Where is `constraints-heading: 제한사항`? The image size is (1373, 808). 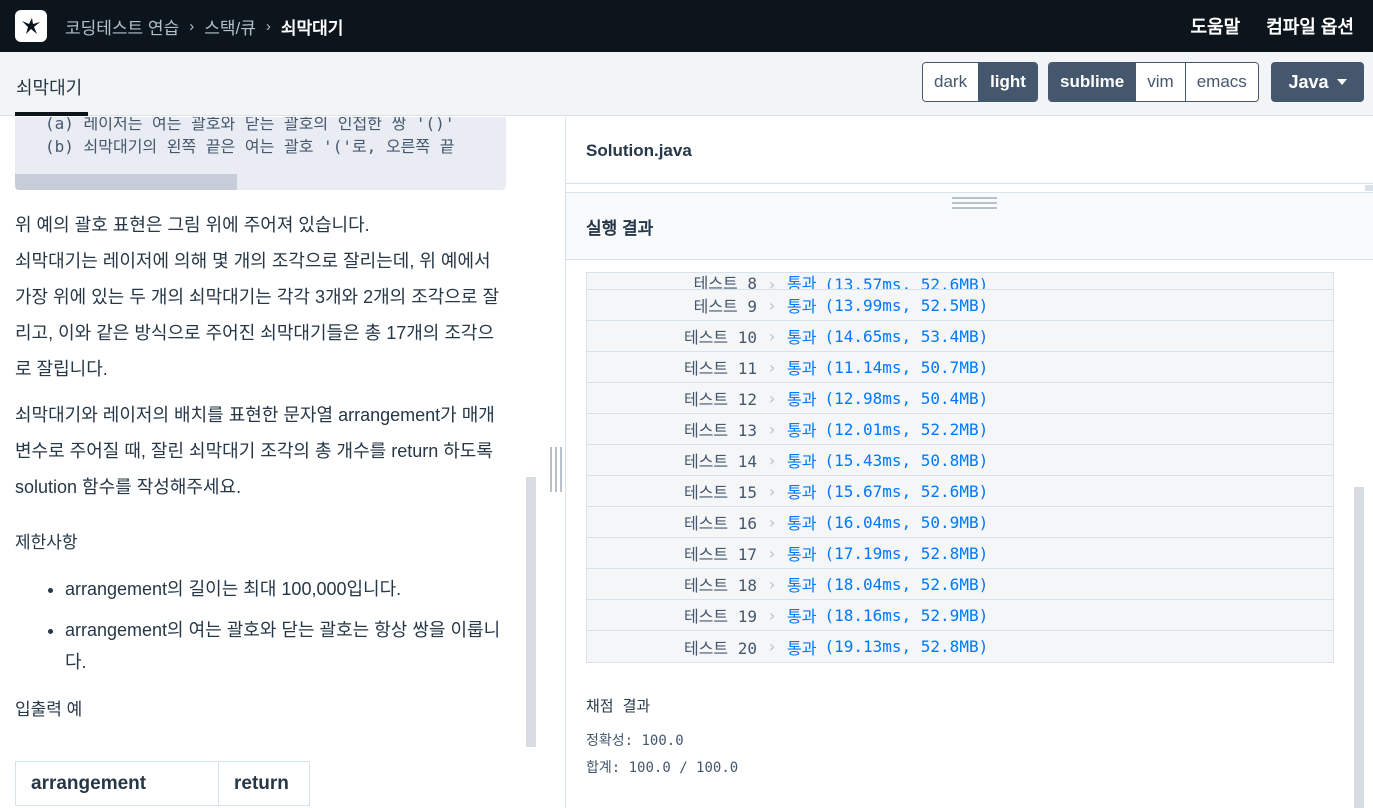 constraints-heading: 제한사항 is located at coordinates (46, 542).